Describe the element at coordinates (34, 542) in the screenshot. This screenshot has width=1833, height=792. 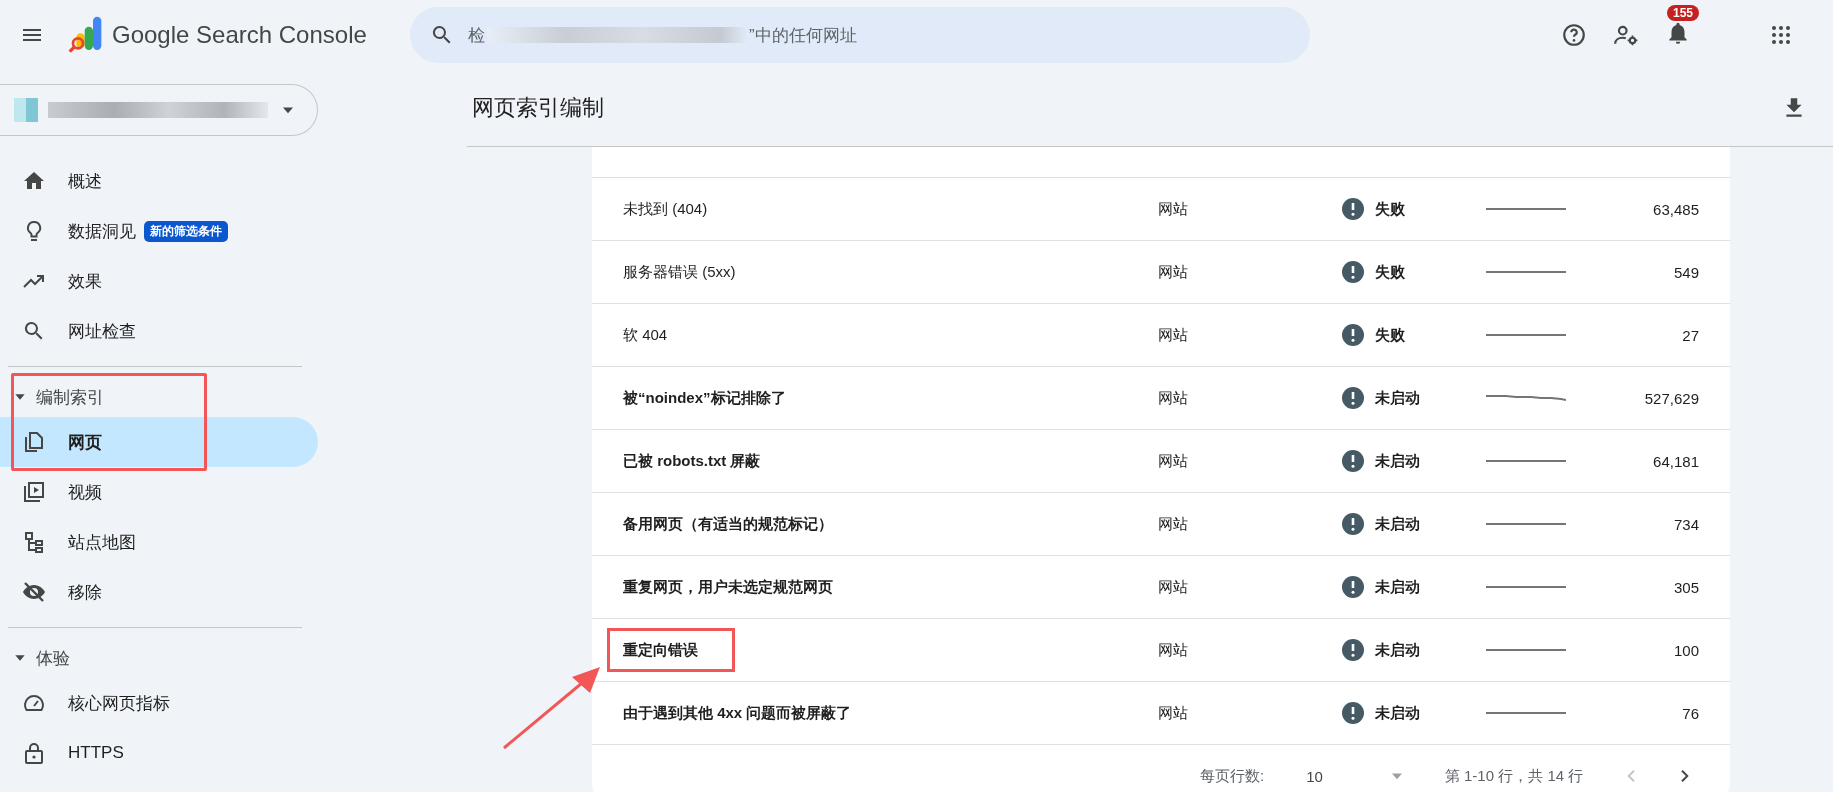
I see `sitemap-icon` at that location.